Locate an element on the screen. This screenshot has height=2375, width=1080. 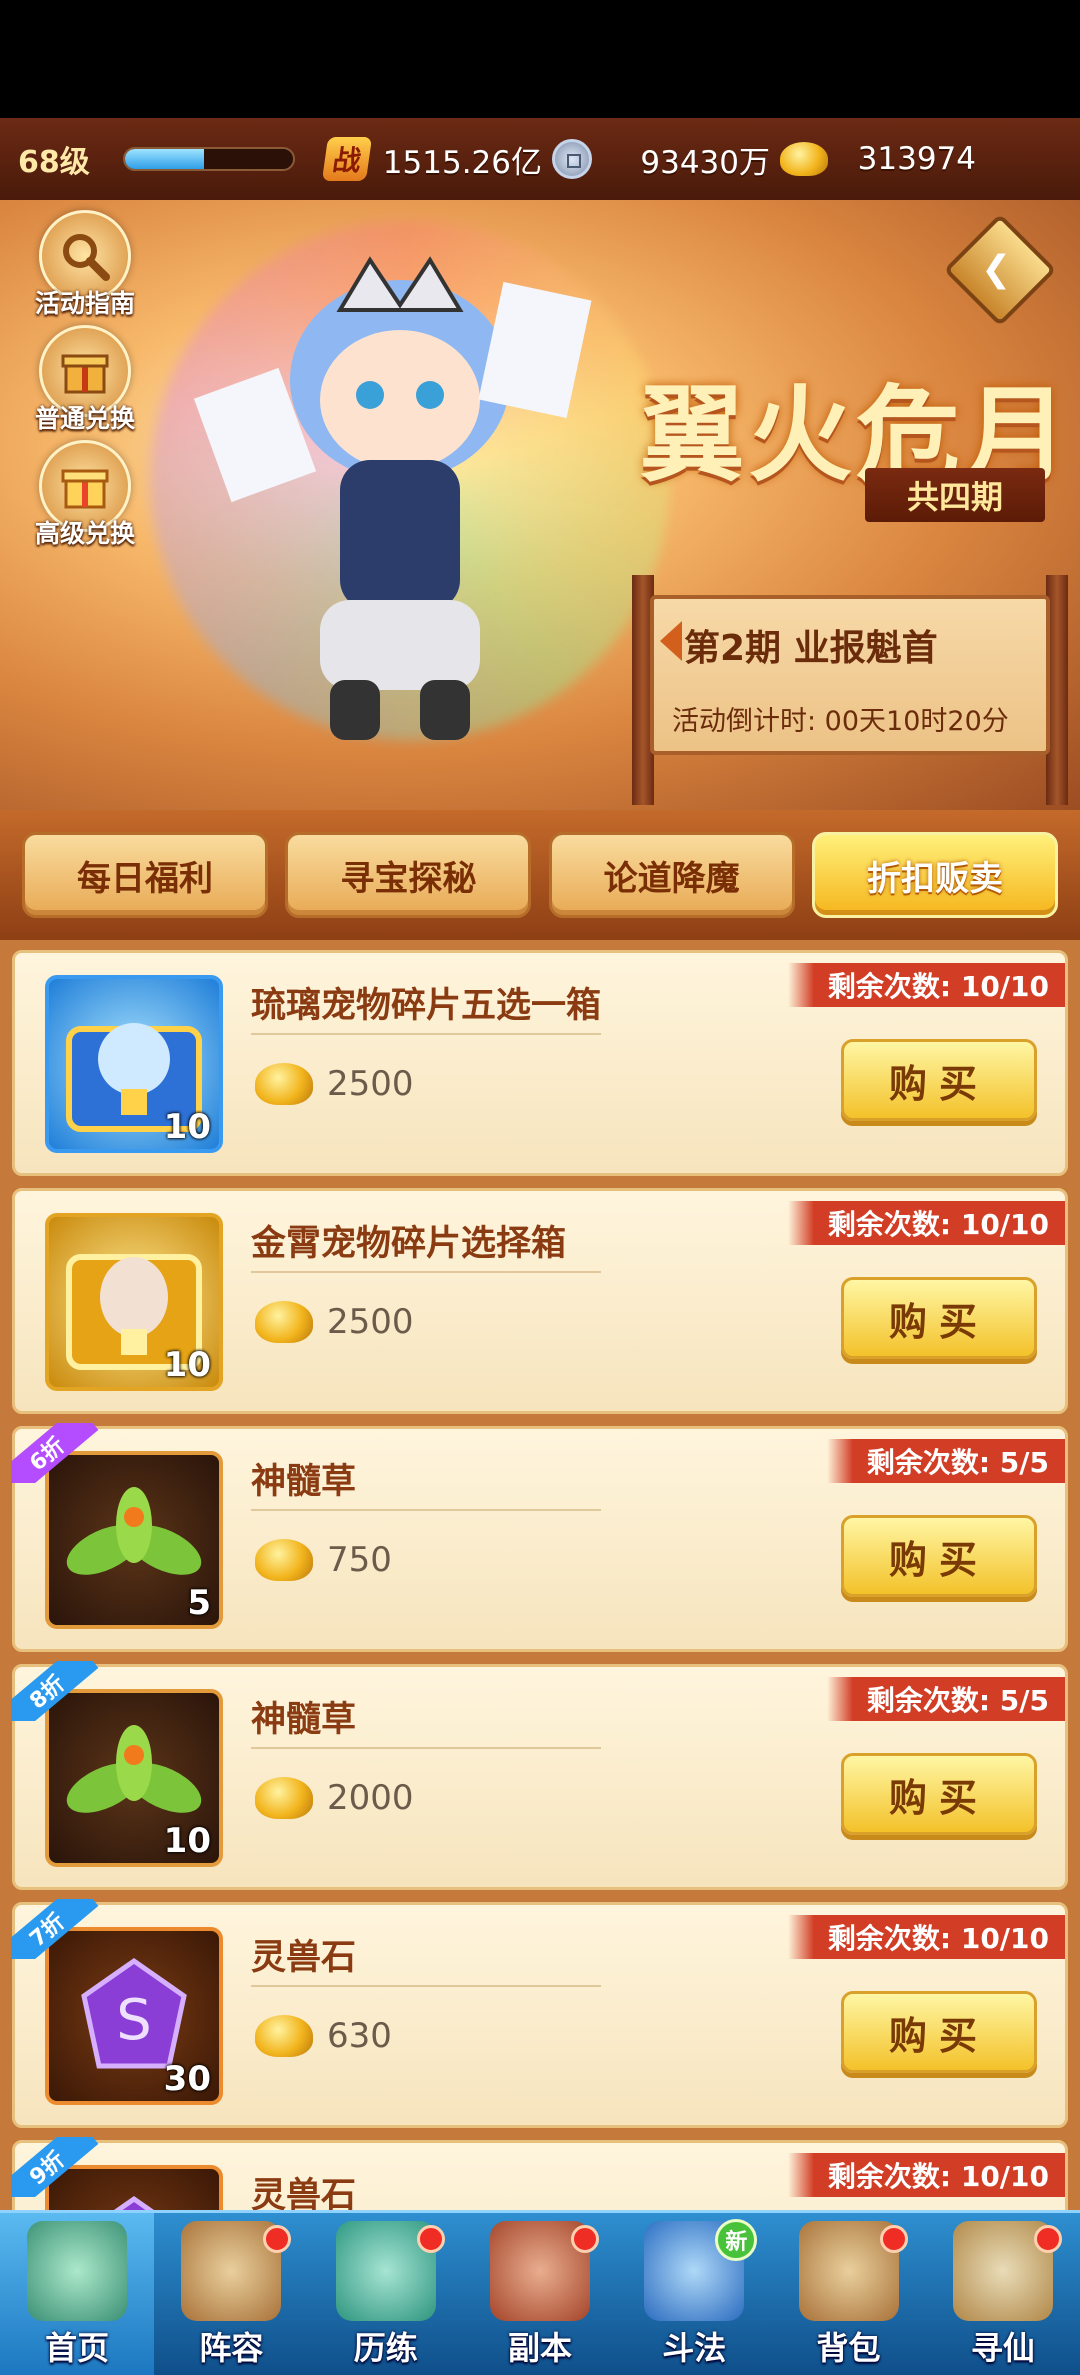
player-level: 68级 is located at coordinates (54, 162).